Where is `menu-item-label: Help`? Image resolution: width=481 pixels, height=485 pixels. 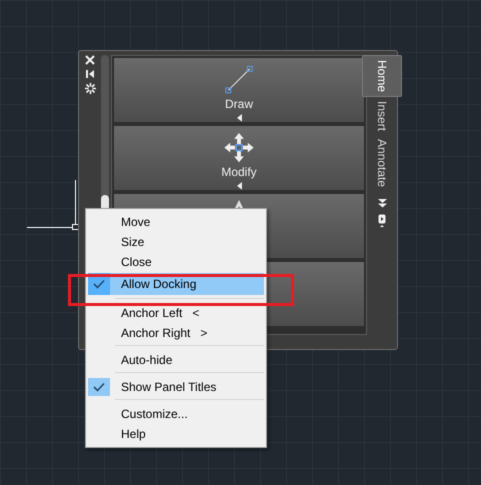
menu-item-label: Help is located at coordinates (133, 434).